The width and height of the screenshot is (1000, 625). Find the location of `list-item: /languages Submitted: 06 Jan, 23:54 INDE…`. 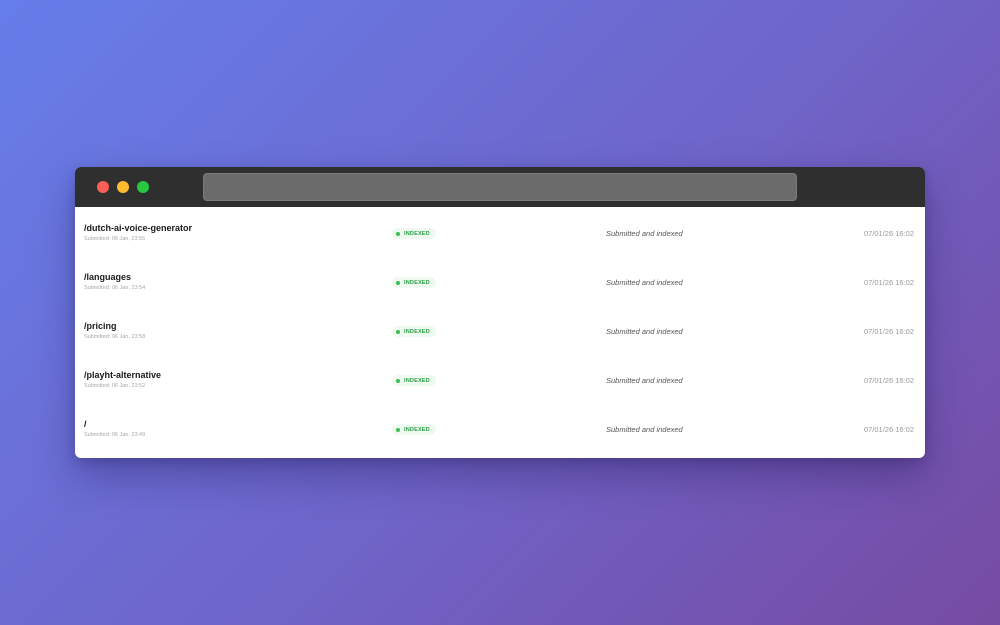

list-item: /languages Submitted: 06 Jan, 23:54 INDE… is located at coordinates (500, 280).